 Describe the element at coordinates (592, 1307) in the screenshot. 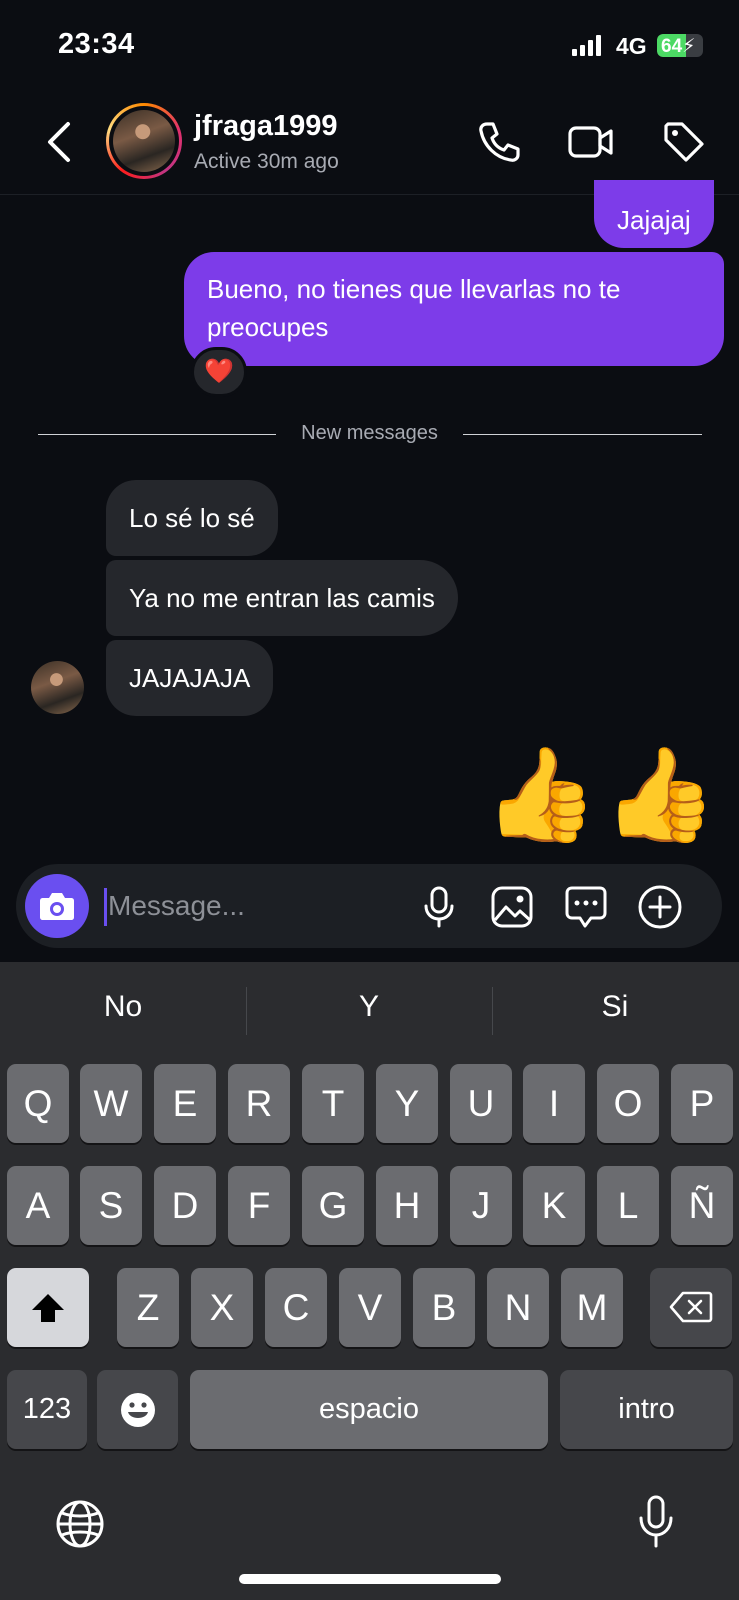

I see `key-m: M` at that location.